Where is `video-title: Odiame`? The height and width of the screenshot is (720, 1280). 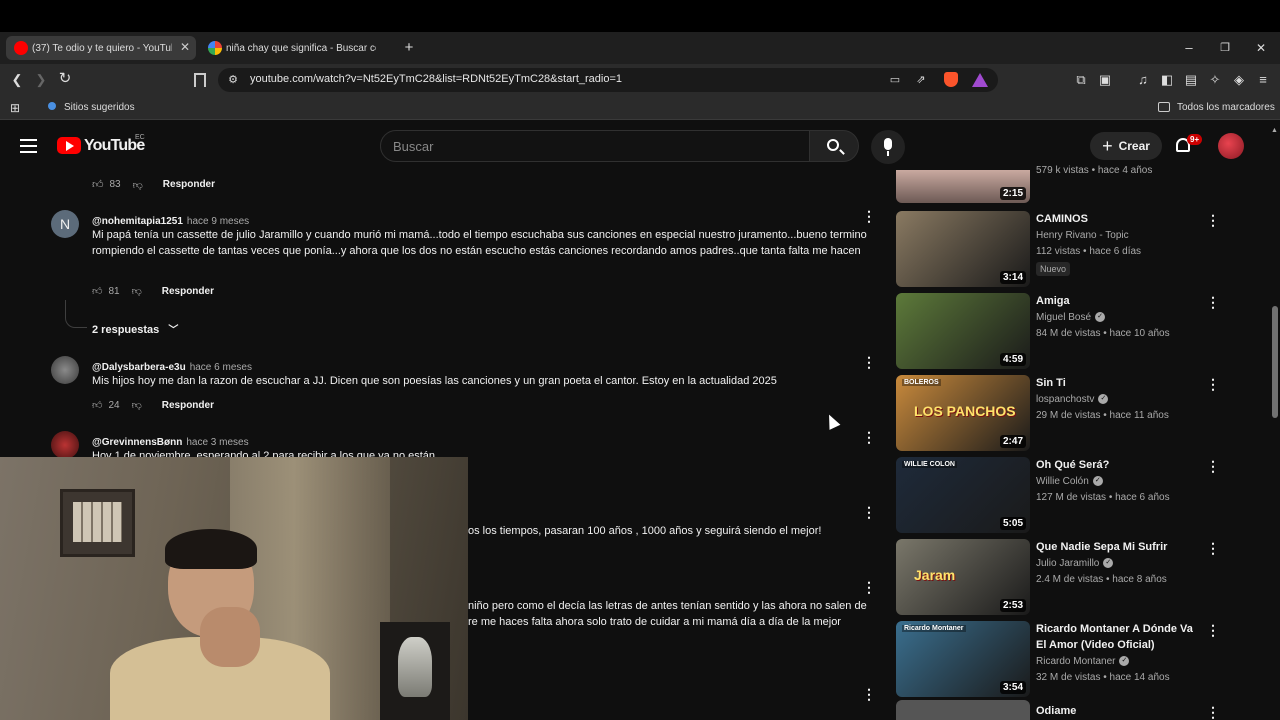 video-title: Odiame is located at coordinates (1116, 711).